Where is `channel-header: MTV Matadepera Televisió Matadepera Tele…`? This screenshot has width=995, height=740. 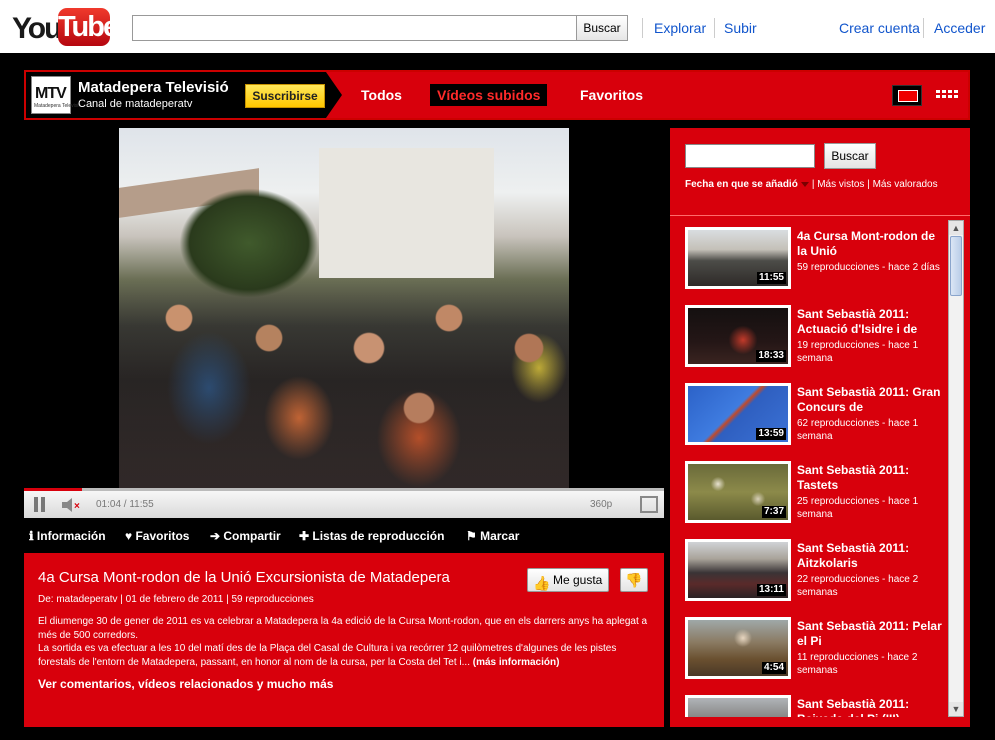
channel-header: MTV Matadepera Televisió Matadepera Tele… is located at coordinates (497, 95).